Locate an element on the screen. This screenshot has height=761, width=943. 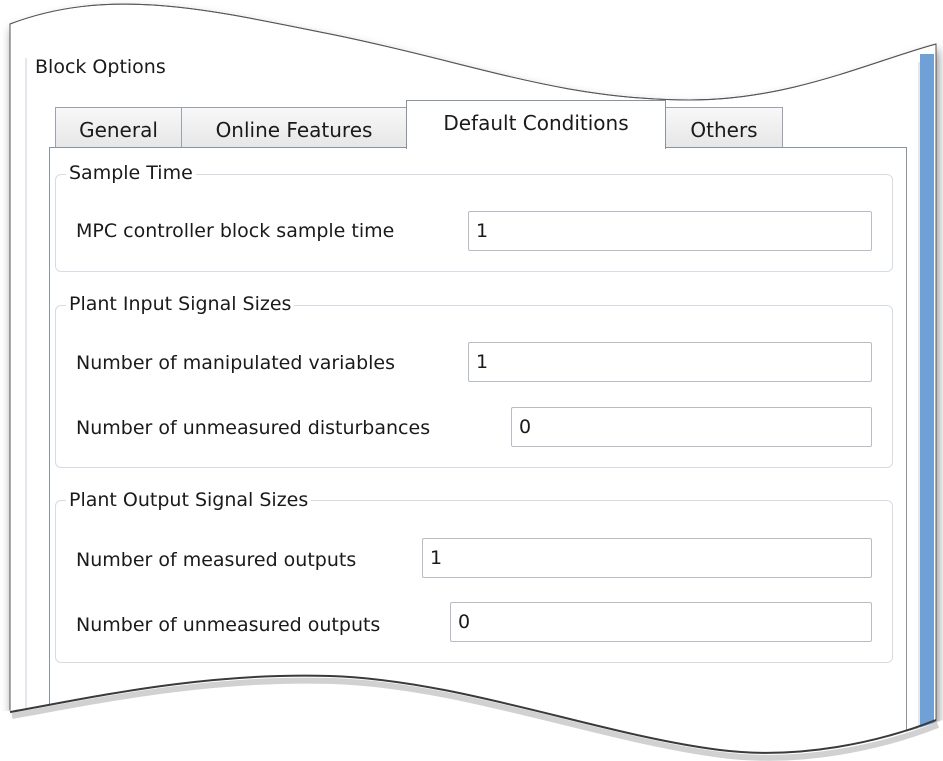
tab-others-label: Others is located at coordinates (724, 130).